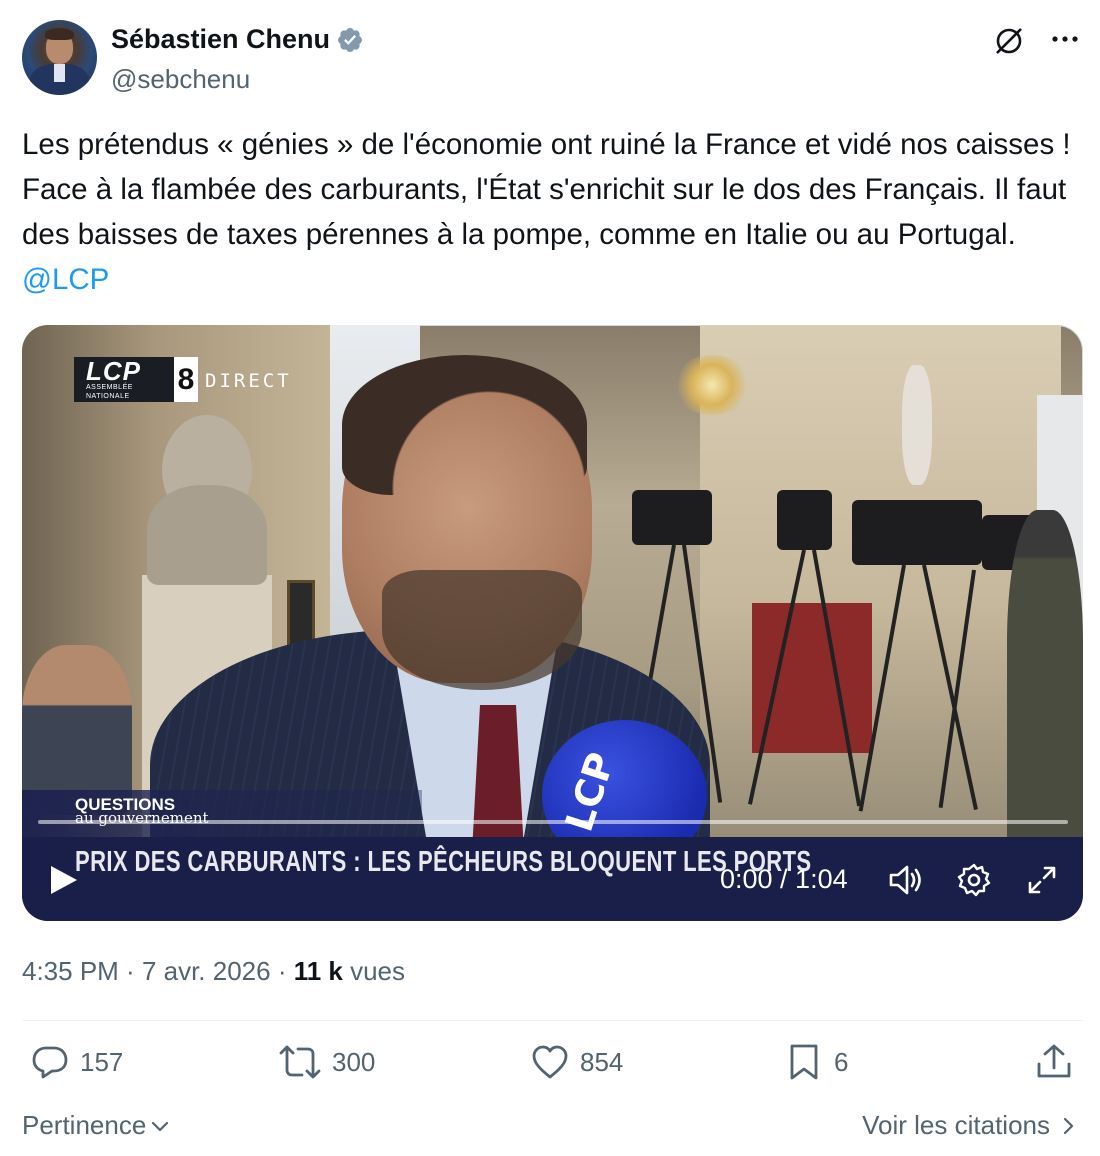 The height and width of the screenshot is (1156, 1100). I want to click on live-label: DIRECT, so click(248, 381).